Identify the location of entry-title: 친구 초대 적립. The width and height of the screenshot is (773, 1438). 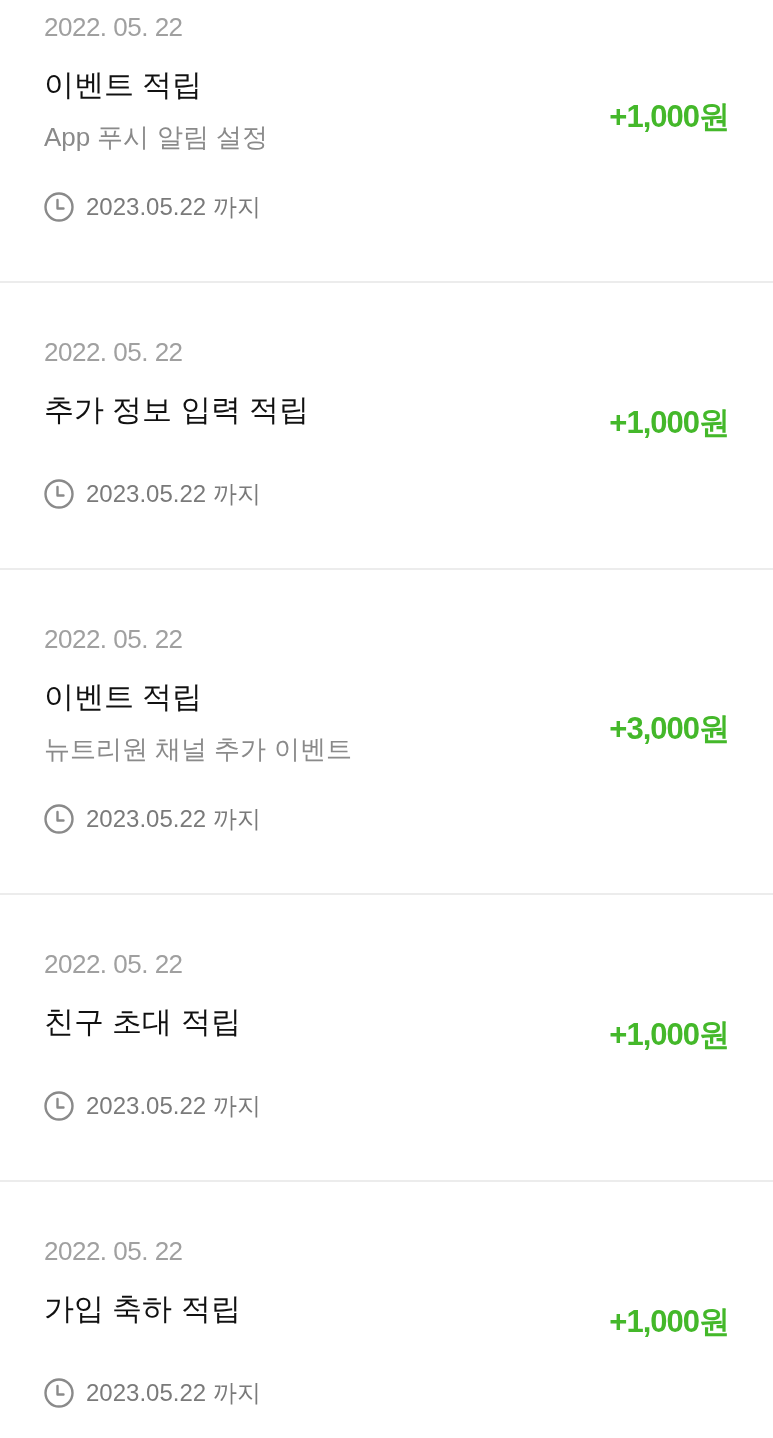
(142, 1022).